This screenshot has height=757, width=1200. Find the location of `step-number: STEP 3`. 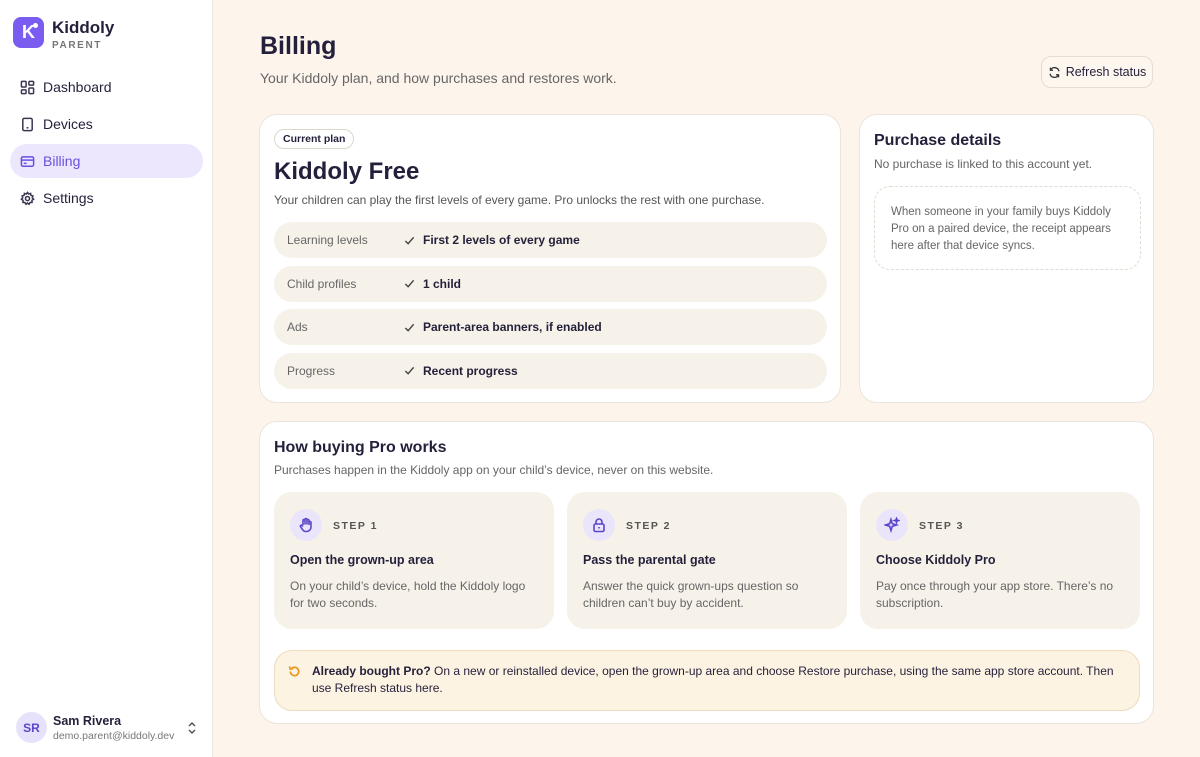

step-number: STEP 3 is located at coordinates (941, 526).